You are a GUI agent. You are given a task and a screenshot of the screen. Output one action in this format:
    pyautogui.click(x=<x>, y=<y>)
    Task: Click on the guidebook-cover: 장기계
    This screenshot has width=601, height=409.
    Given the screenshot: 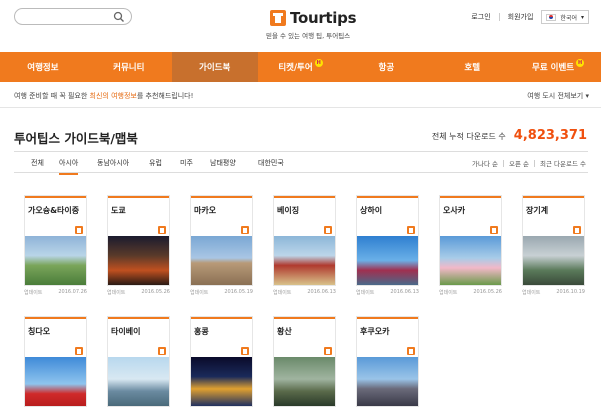 What is the action you would take?
    pyautogui.click(x=553, y=240)
    